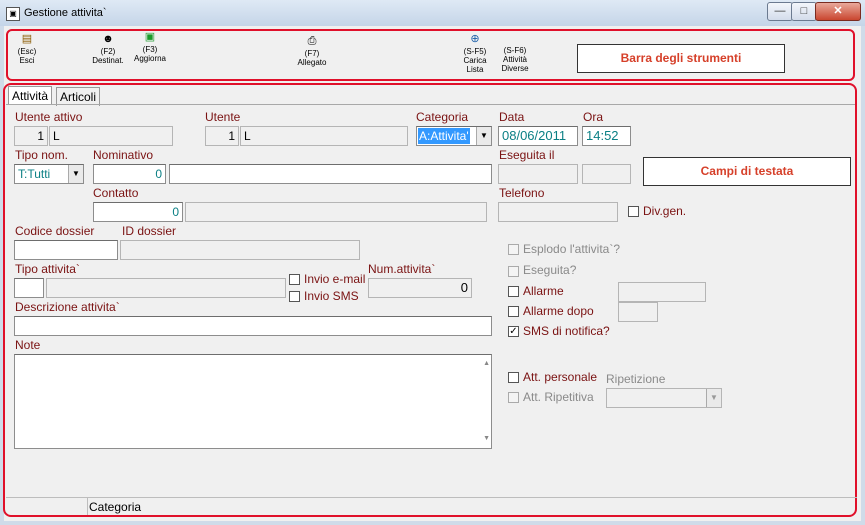 The width and height of the screenshot is (865, 525). I want to click on alarm-field, so click(662, 292).